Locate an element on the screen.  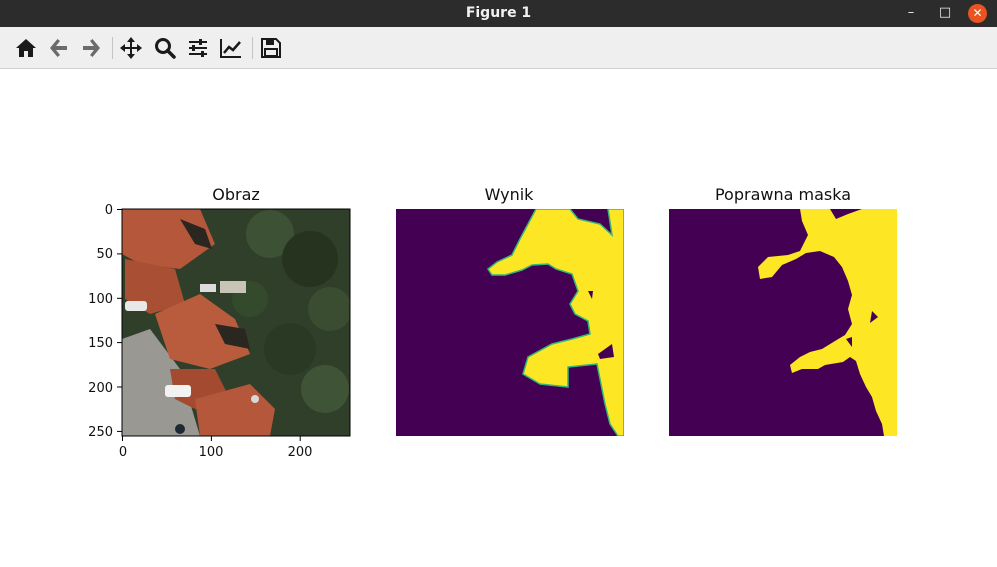
save-button is located at coordinates (271, 48).